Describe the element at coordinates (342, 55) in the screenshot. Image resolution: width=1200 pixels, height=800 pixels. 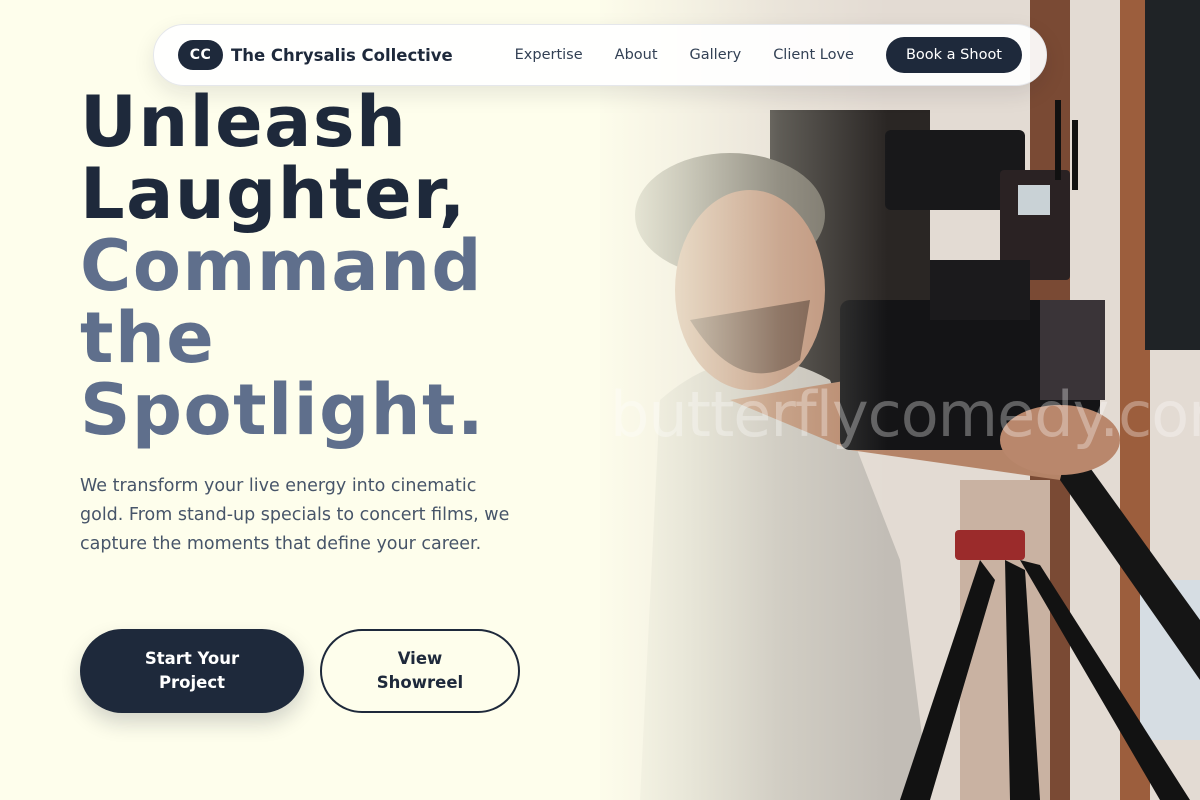
I see `brand-name: The Chrysalis Collective` at that location.